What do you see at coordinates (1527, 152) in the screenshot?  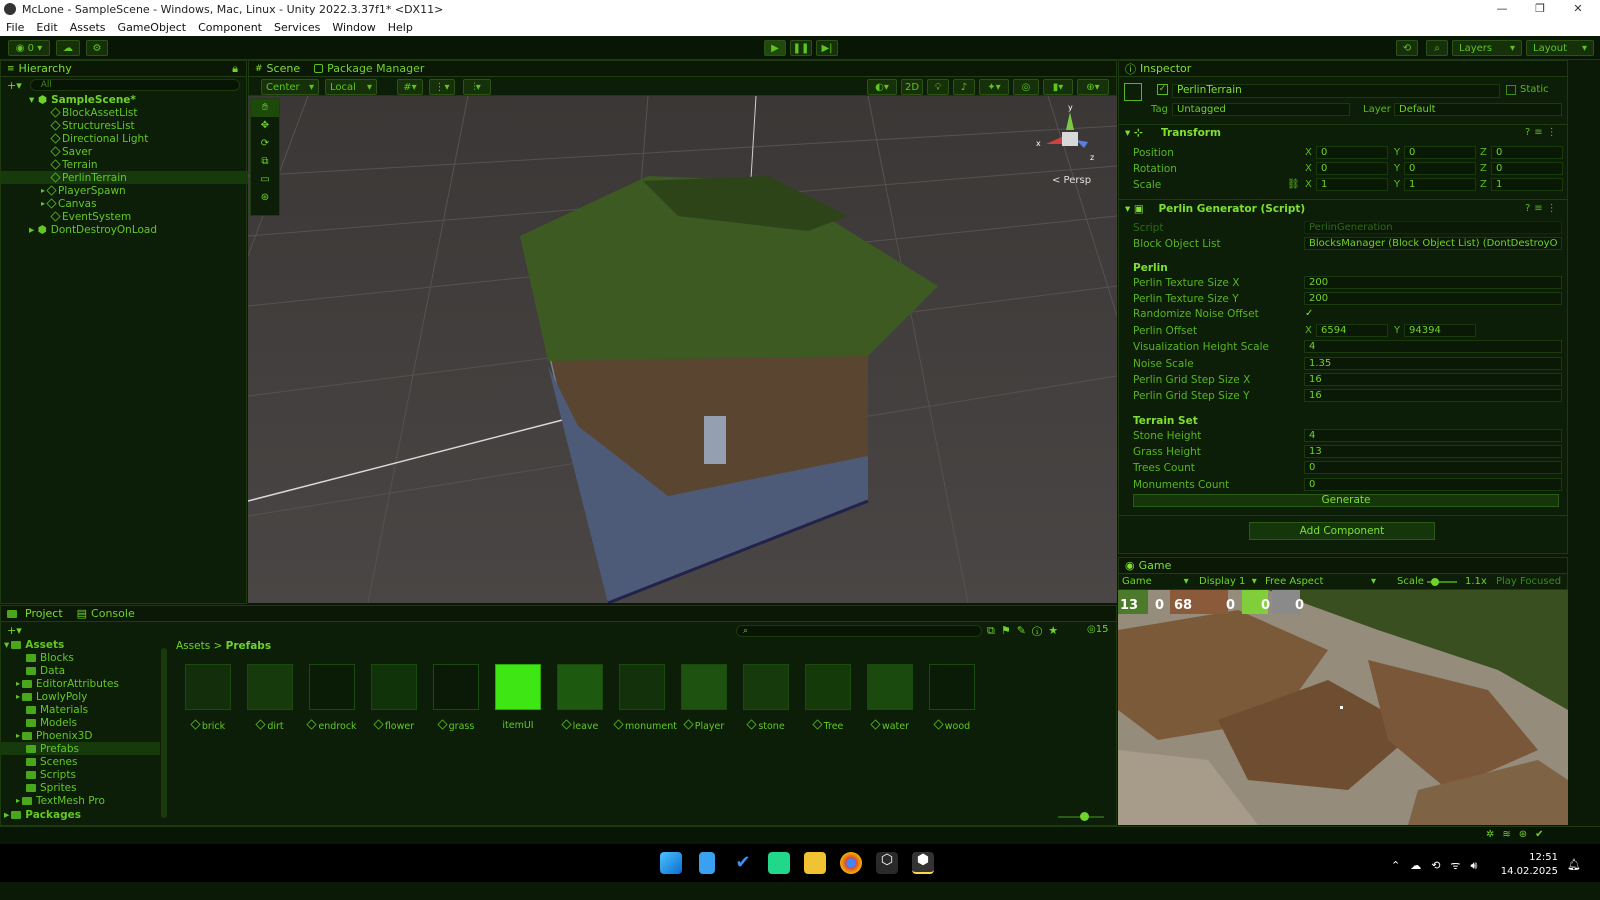 I see `position-z-field: 0` at bounding box center [1527, 152].